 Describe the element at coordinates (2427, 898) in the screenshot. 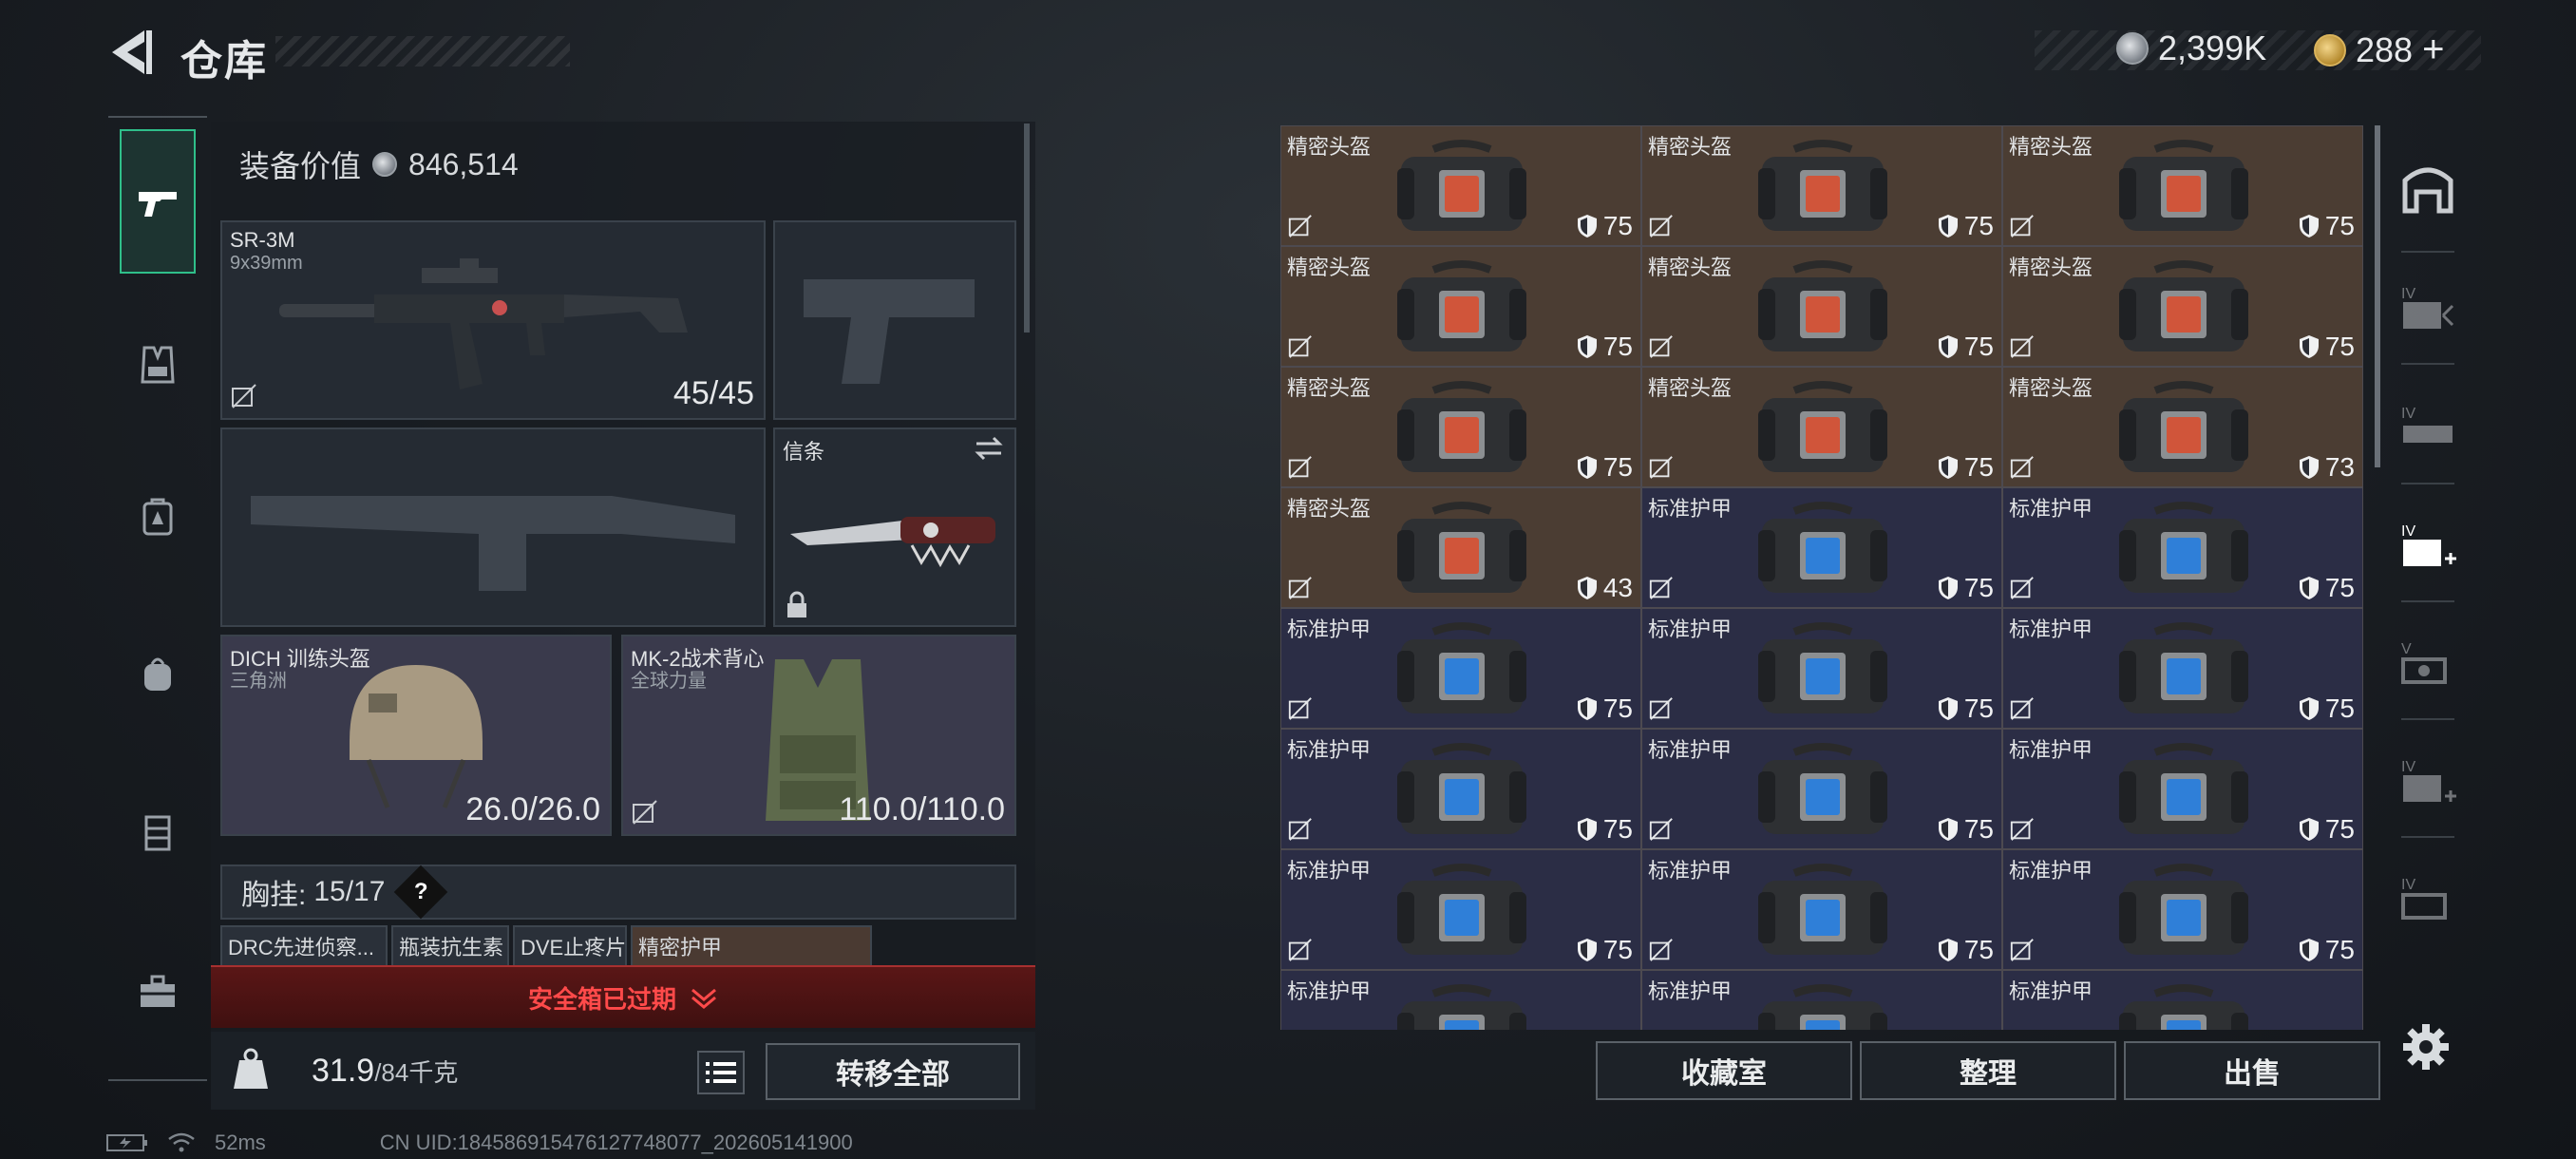

I see `storage-tab-6-icon: IV` at that location.